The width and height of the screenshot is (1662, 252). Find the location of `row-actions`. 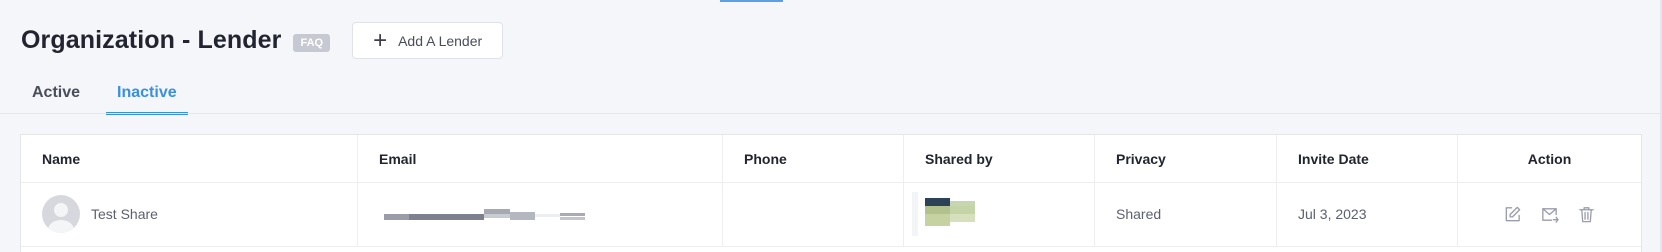

row-actions is located at coordinates (1549, 214).